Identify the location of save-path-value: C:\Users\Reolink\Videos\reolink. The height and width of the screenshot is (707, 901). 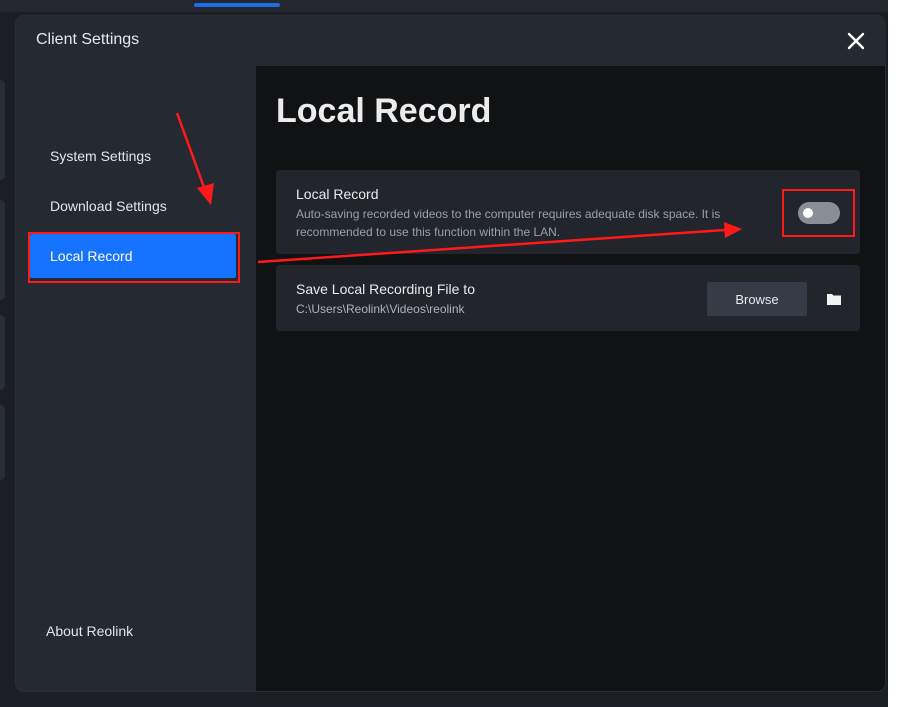
(380, 309).